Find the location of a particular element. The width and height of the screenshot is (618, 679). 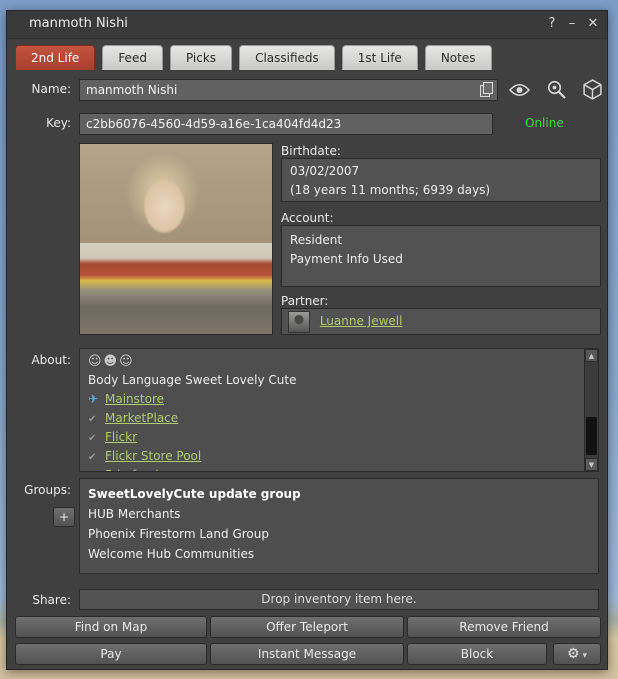

remove-friend-button: Remove Friend is located at coordinates (504, 627).